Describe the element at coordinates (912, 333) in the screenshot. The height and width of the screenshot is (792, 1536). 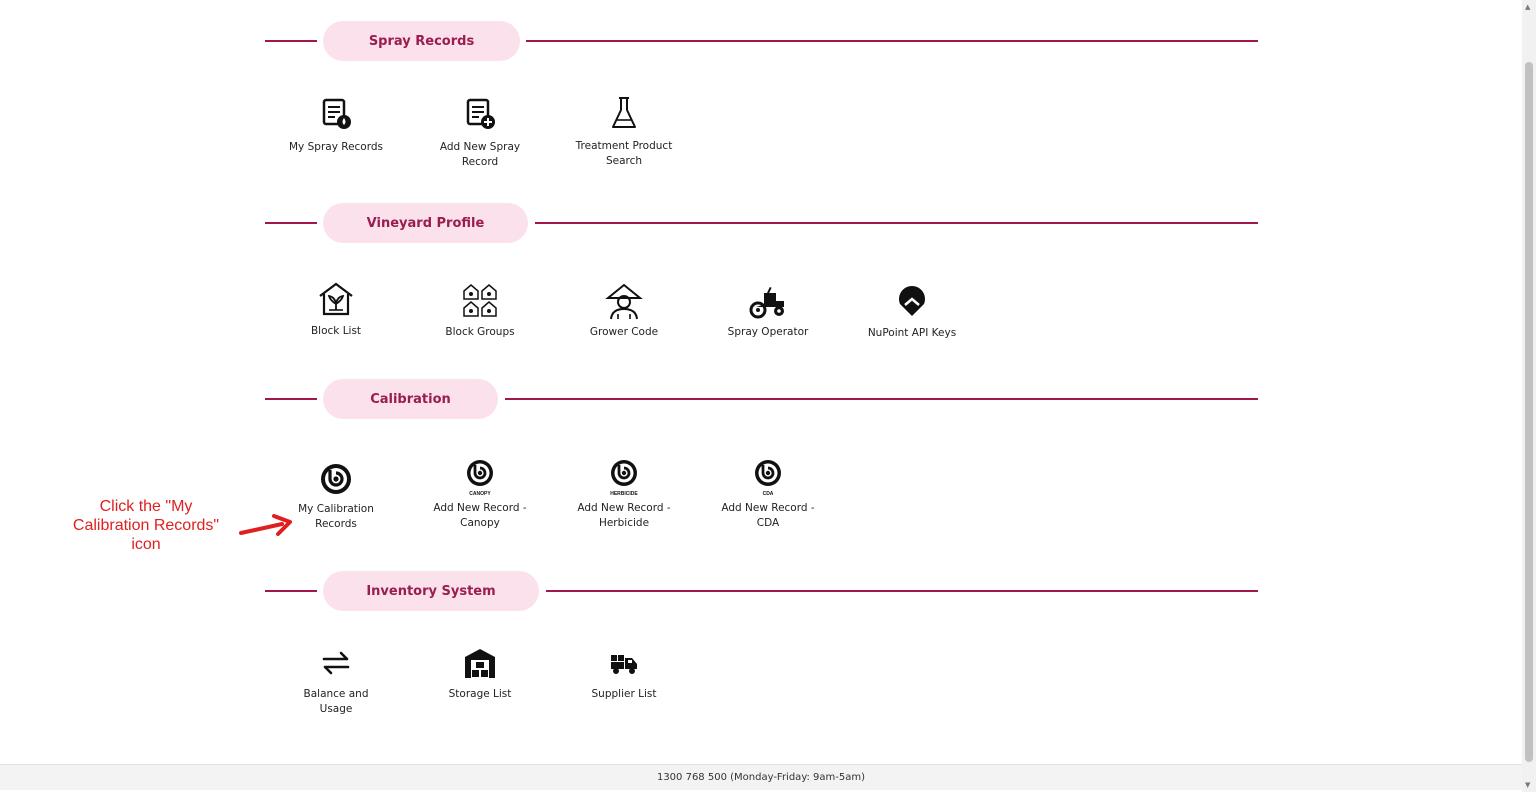
I see `tile-label: NuPoint API Keys` at that location.